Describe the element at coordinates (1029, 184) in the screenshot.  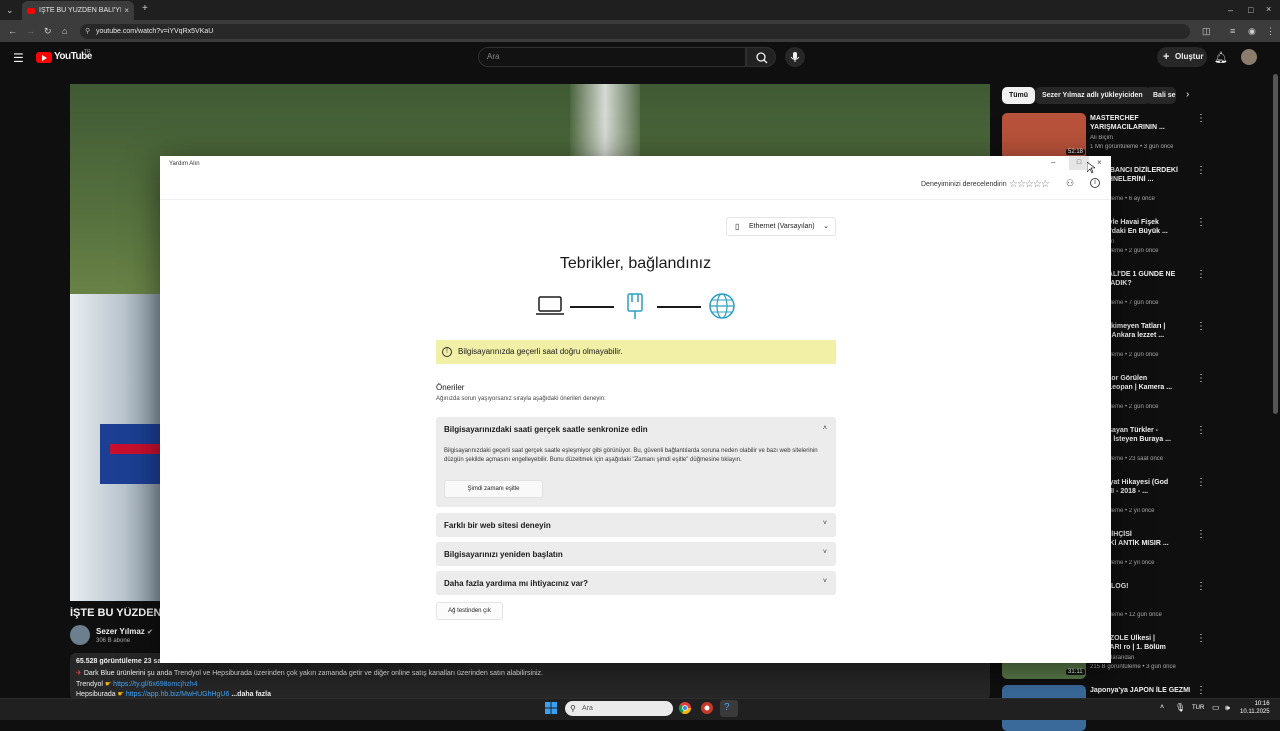
I see `rating-stars: ☆☆☆☆☆` at that location.